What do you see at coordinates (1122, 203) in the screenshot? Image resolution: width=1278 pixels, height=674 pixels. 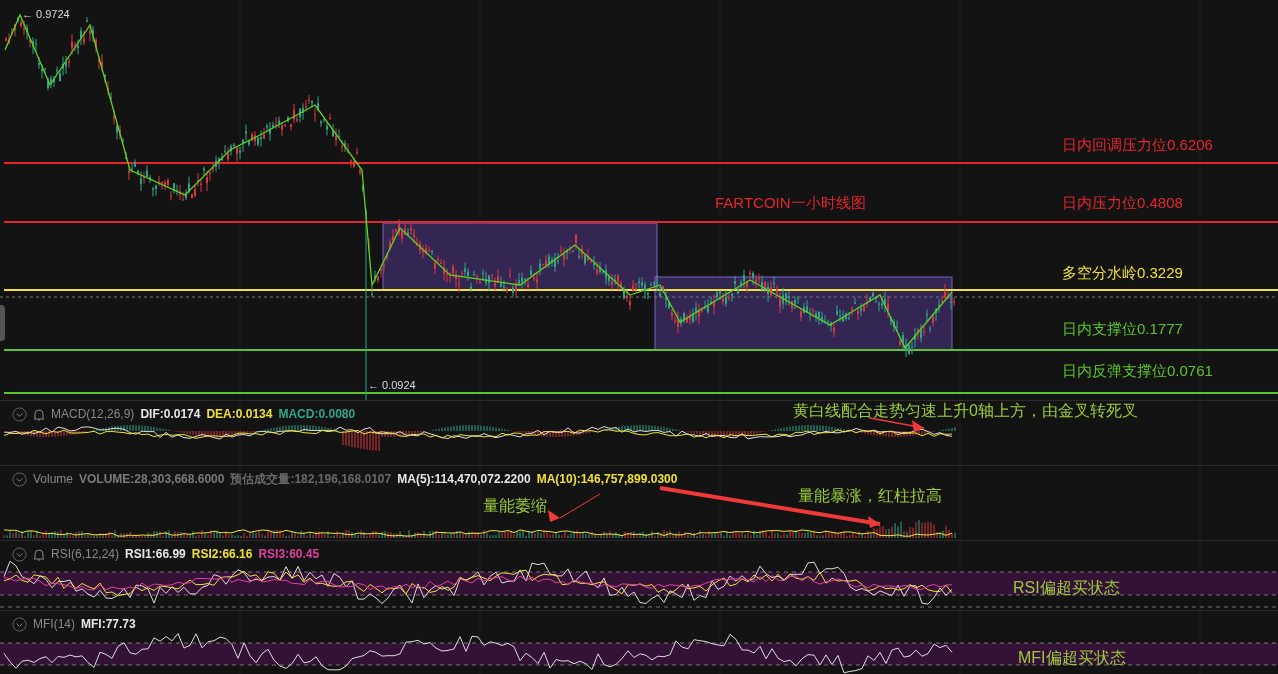 I see `price-level-label: 日内压力位0.4808` at bounding box center [1122, 203].